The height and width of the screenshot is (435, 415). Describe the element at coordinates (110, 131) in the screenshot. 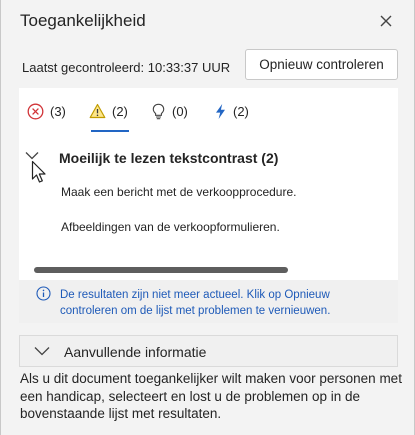

I see `active-tab-indicator` at that location.